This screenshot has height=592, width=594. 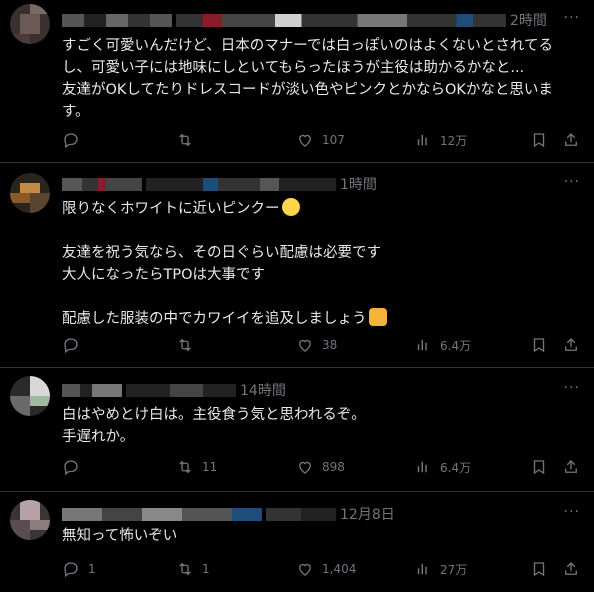 What do you see at coordinates (92, 569) in the screenshot?
I see `reply-count: 1` at bounding box center [92, 569].